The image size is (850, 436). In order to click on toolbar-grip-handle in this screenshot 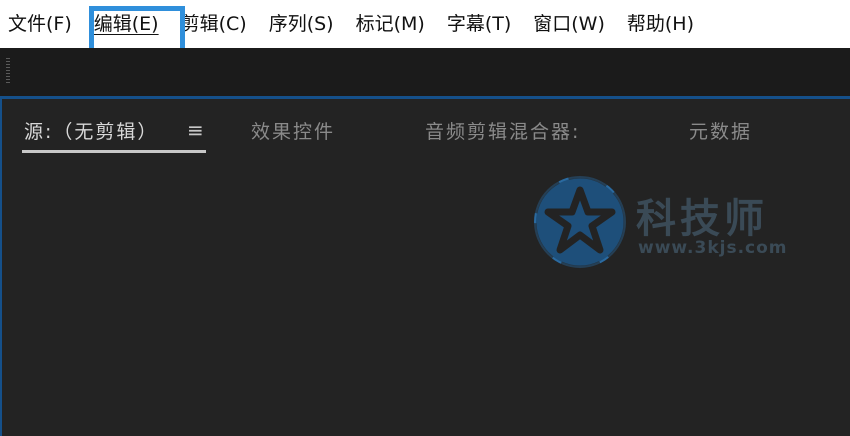, I will do `click(8, 71)`.